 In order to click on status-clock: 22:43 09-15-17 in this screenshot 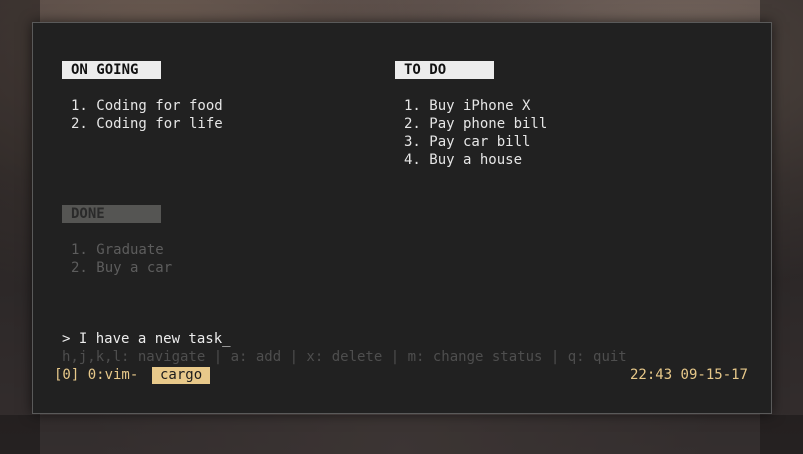, I will do `click(688, 375)`.